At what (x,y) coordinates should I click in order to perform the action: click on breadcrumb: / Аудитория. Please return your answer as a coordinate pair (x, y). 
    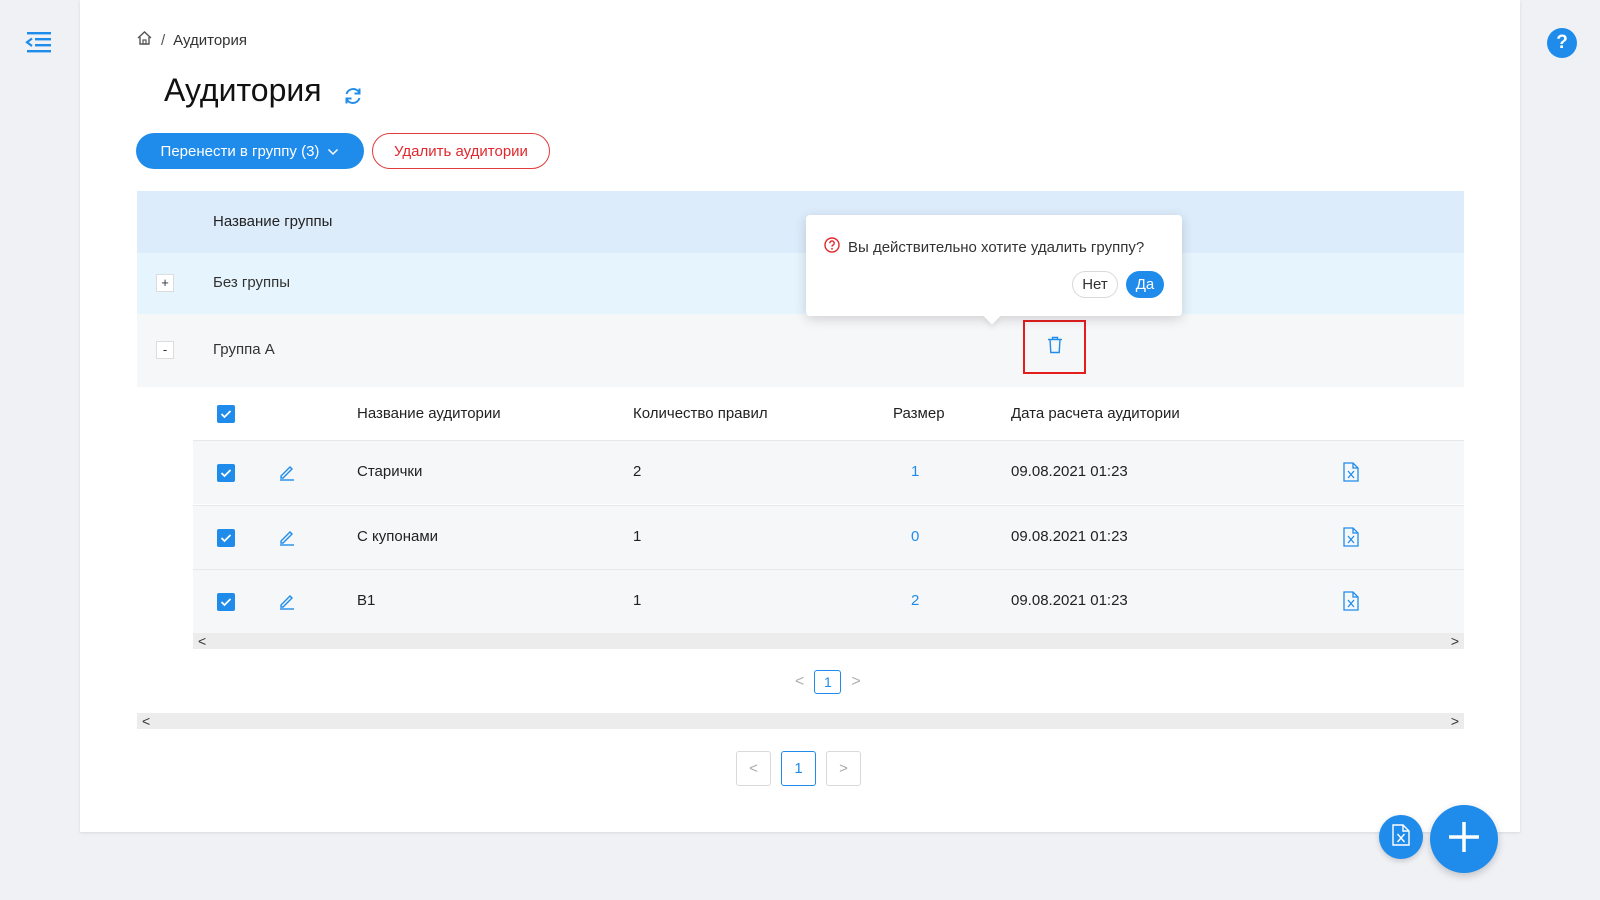
    Looking at the image, I should click on (191, 40).